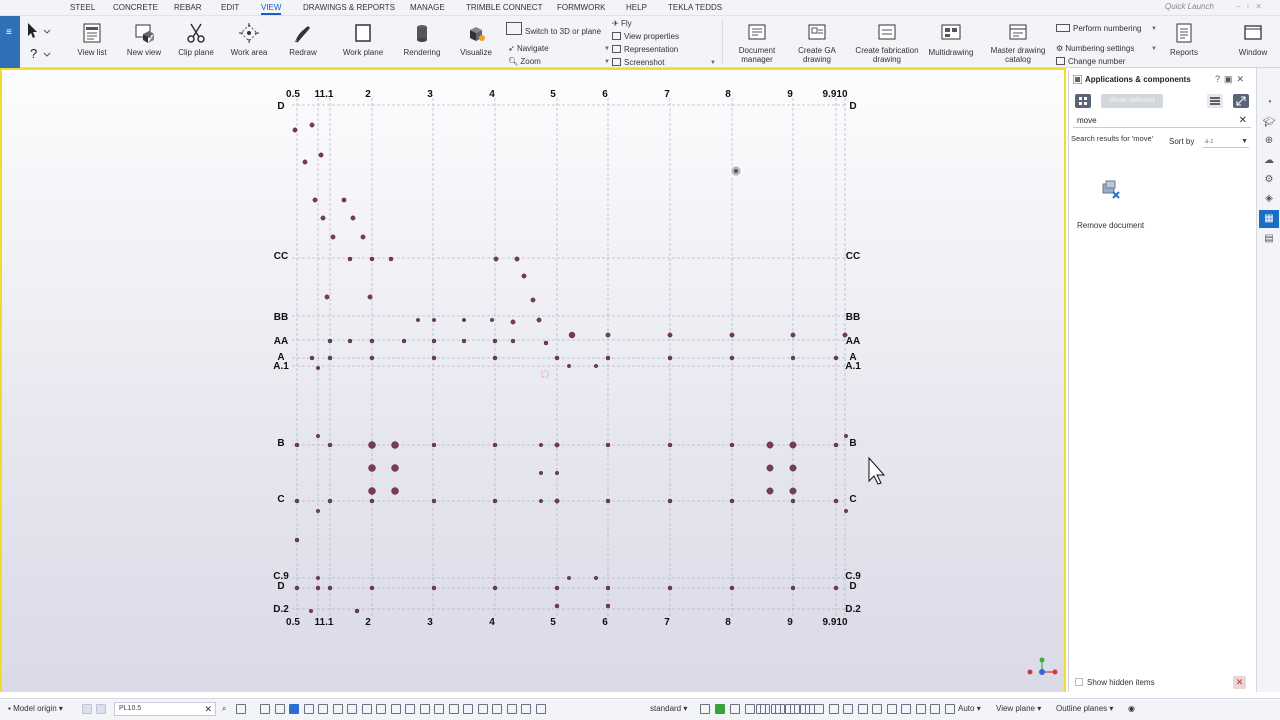 The width and height of the screenshot is (1280, 720). I want to click on representation-button: Representation, so click(645, 49).